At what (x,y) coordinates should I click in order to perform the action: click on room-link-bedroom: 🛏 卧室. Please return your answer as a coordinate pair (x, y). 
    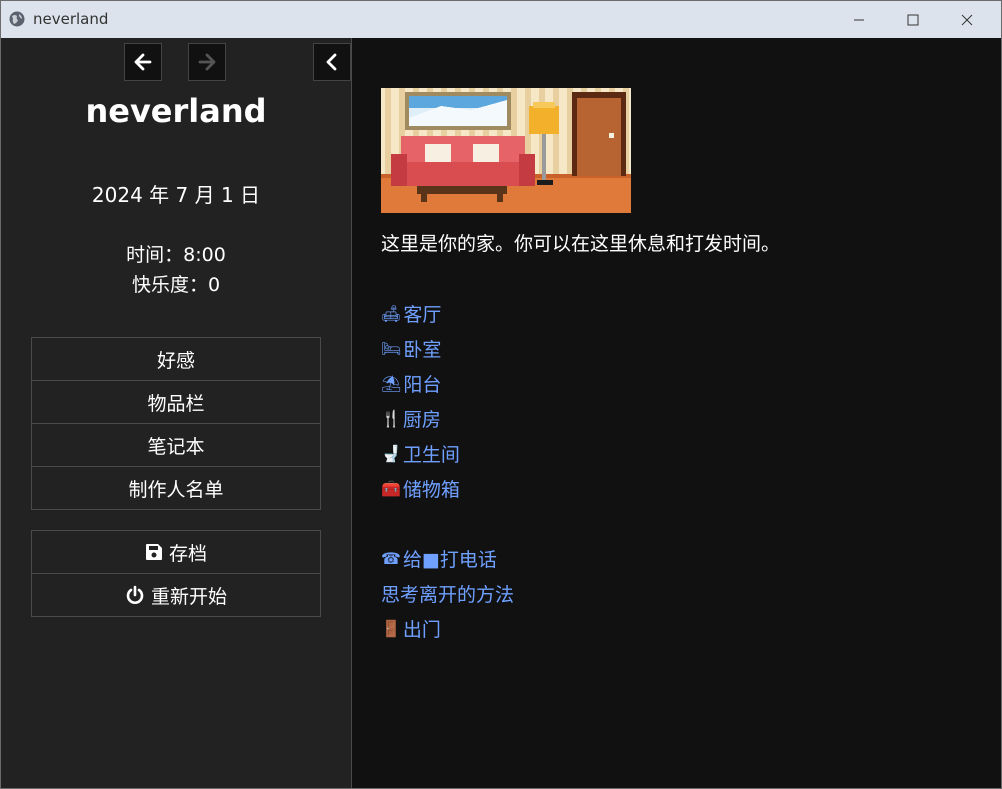
    Looking at the image, I should click on (411, 348).